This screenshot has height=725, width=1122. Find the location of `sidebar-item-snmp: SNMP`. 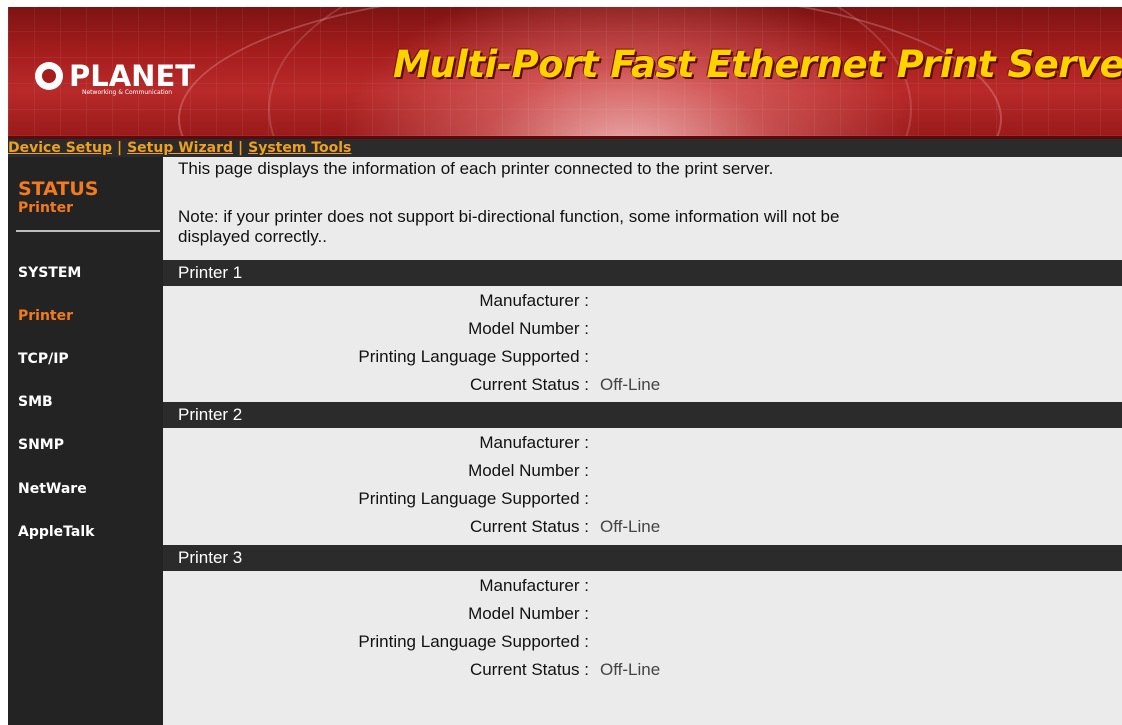

sidebar-item-snmp: SNMP is located at coordinates (41, 445).